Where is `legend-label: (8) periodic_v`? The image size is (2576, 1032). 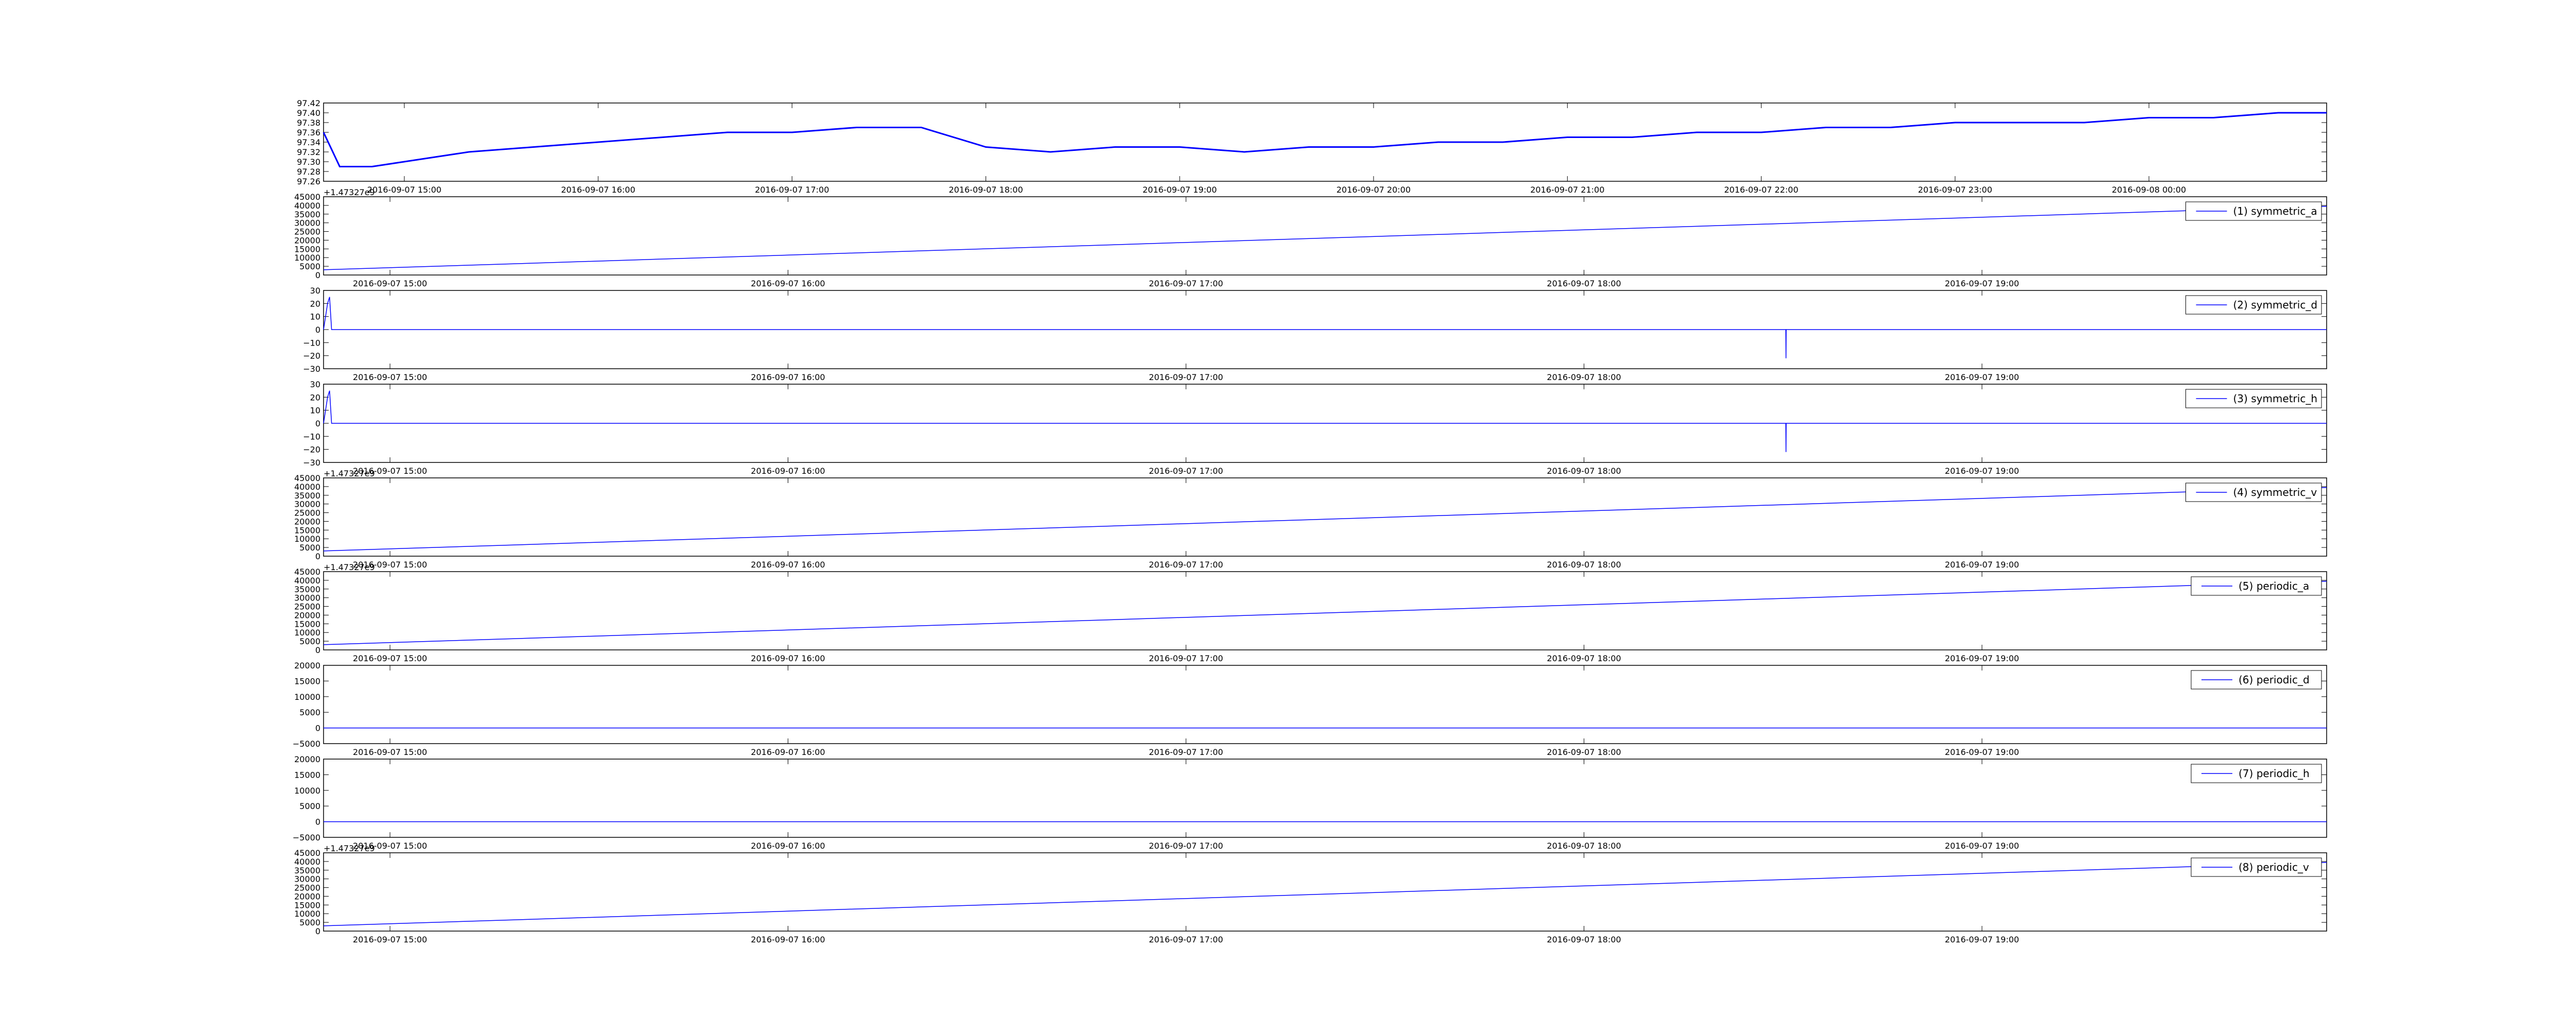
legend-label: (8) periodic_v is located at coordinates (2274, 867).